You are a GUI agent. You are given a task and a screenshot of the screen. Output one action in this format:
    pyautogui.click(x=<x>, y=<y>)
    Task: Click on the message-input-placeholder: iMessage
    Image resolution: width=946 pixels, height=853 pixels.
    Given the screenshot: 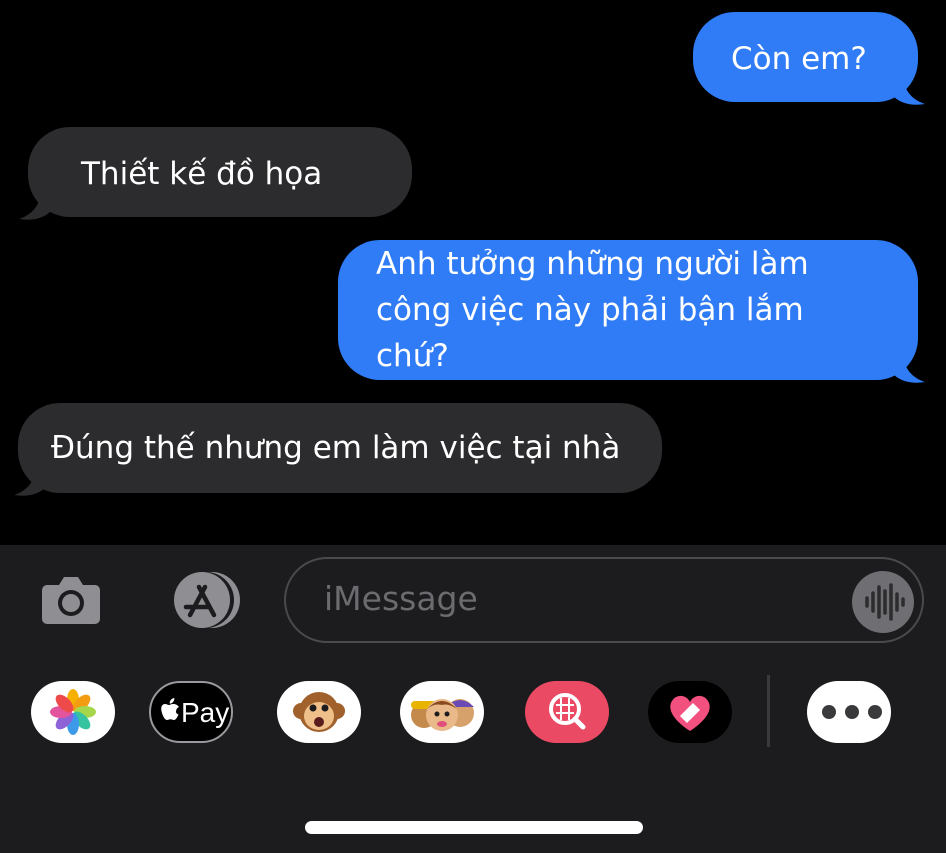 What is the action you would take?
    pyautogui.click(x=401, y=598)
    